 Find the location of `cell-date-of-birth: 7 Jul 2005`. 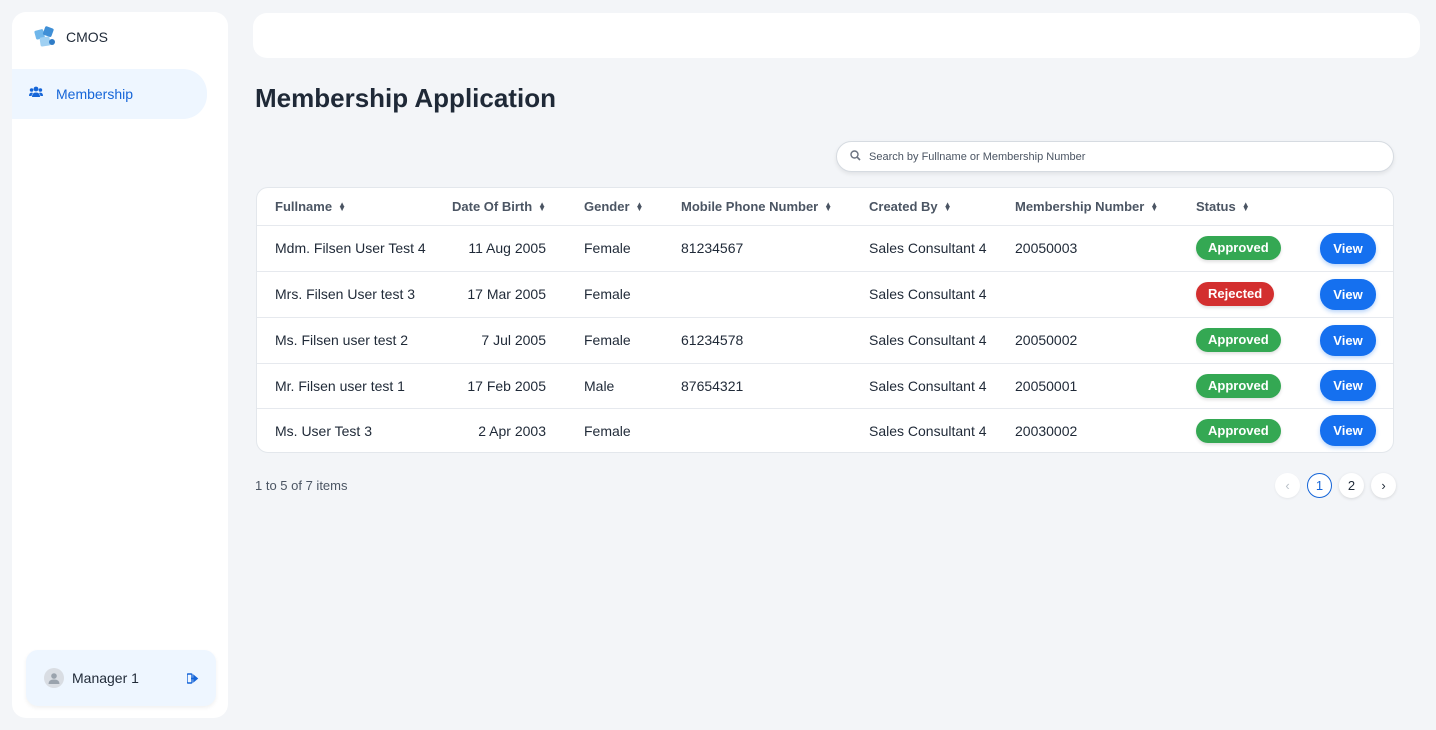

cell-date-of-birth: 7 Jul 2005 is located at coordinates (513, 340).